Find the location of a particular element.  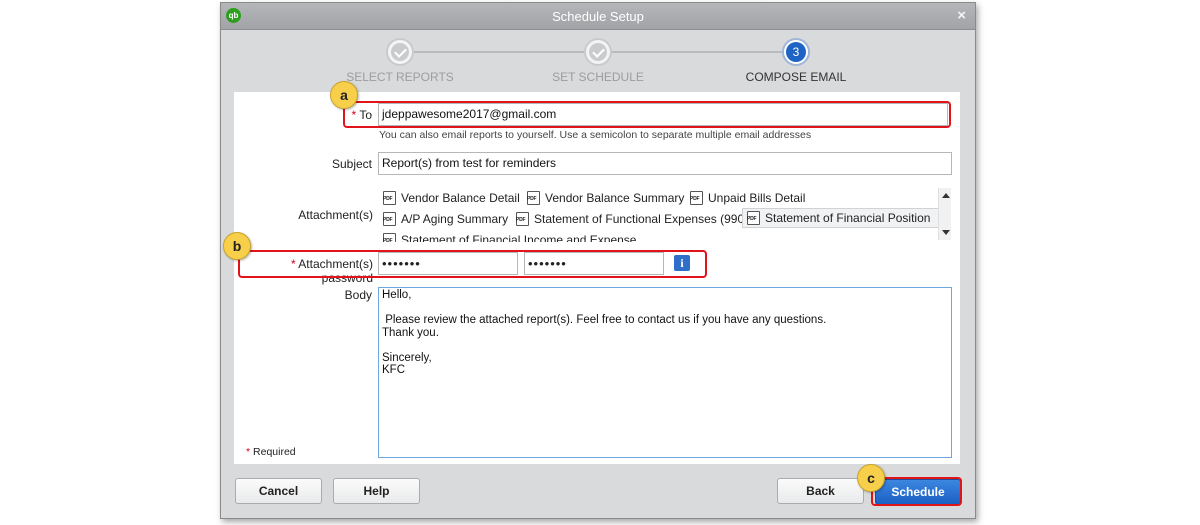

attachments-scrollbar is located at coordinates (944, 214).